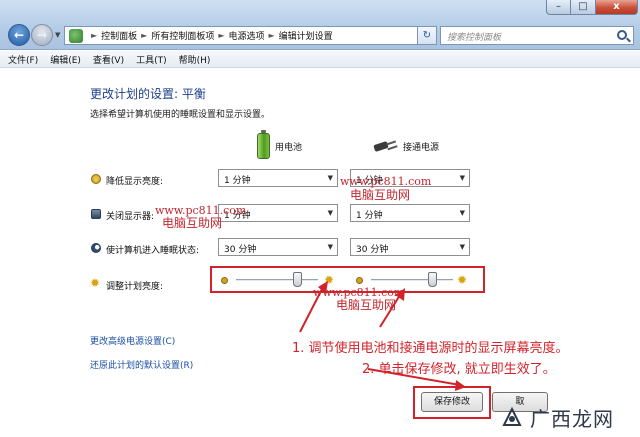 The image size is (640, 437). What do you see at coordinates (195, 59) in the screenshot?
I see `menu-help: 帮助(H)` at bounding box center [195, 59].